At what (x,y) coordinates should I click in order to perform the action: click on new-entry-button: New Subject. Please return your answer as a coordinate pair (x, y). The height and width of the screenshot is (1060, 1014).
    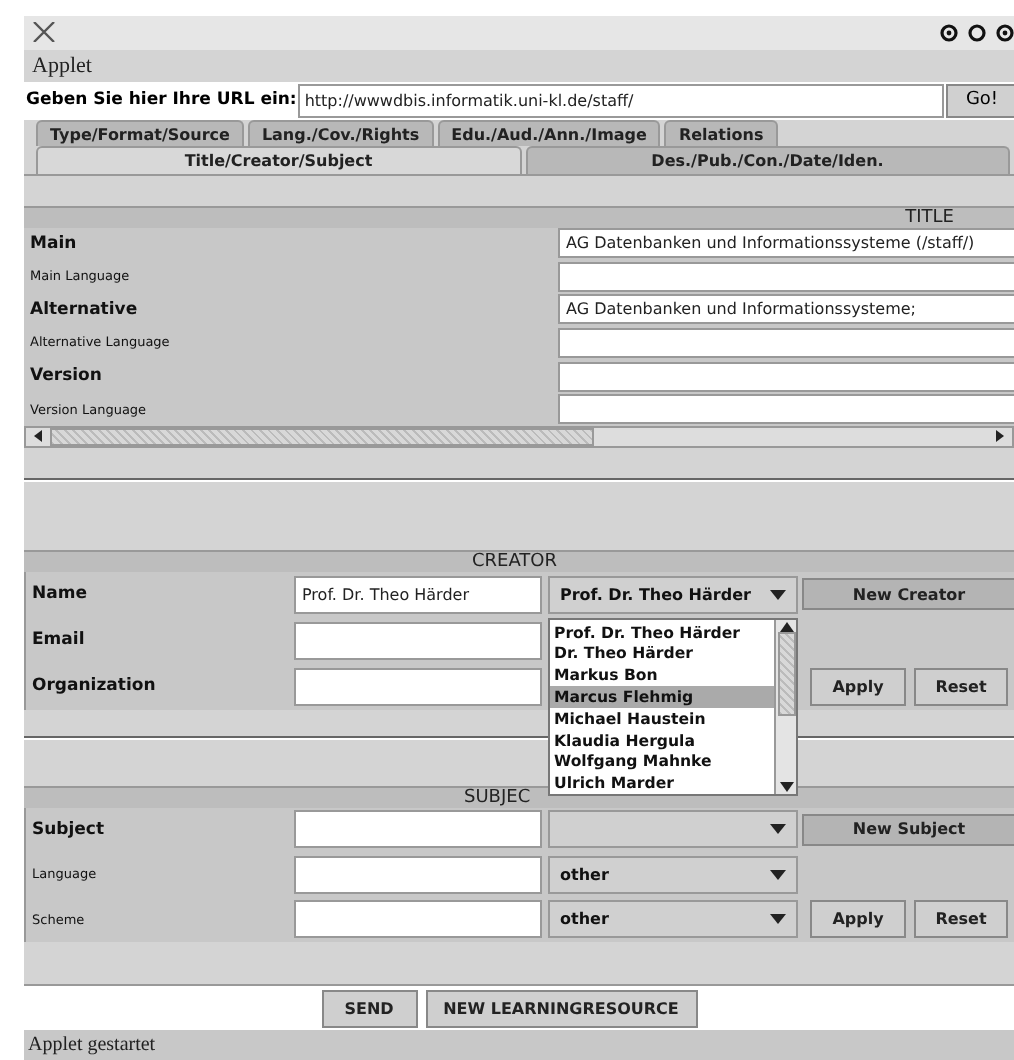
    Looking at the image, I should click on (908, 829).